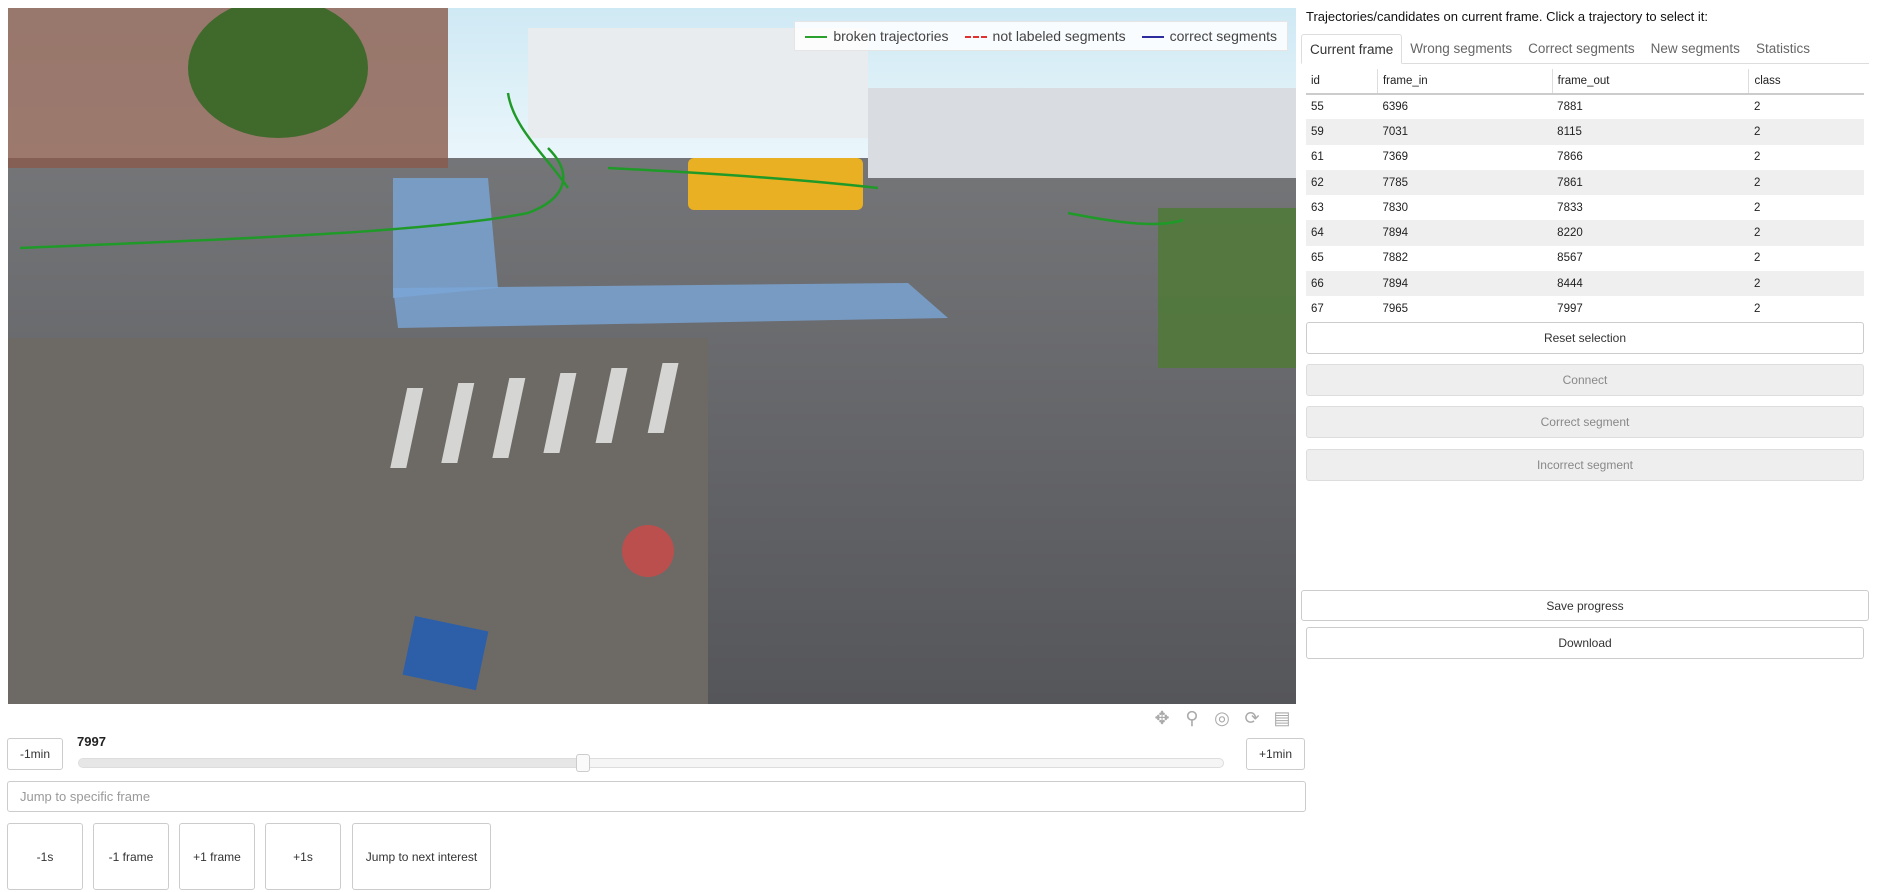 This screenshot has height=892, width=1886. Describe the element at coordinates (1465, 132) in the screenshot. I see `table-cell: 7031` at that location.